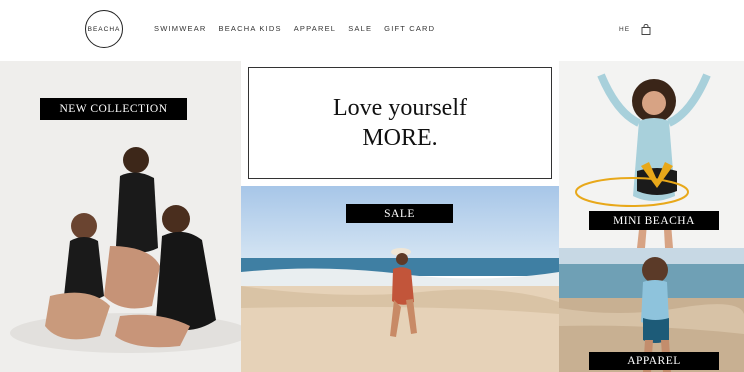  I want to click on nav-item-beacha-kids: BEACHA KIDS, so click(250, 28).